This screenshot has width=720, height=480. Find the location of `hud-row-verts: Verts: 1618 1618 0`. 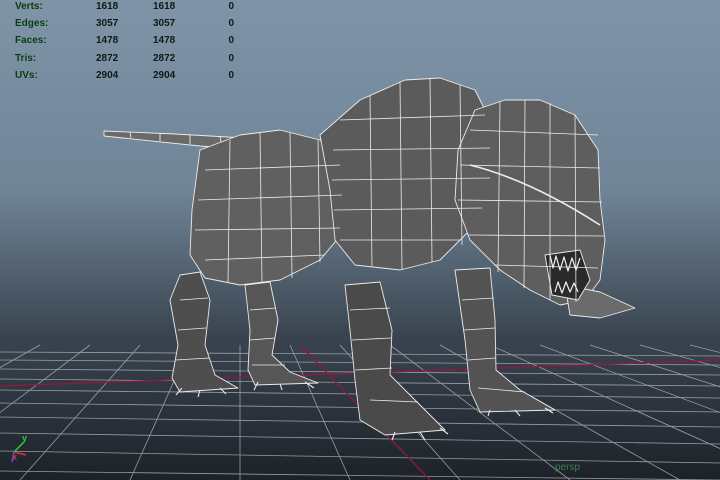

hud-row-verts: Verts: 1618 1618 0 is located at coordinates (130, 10).